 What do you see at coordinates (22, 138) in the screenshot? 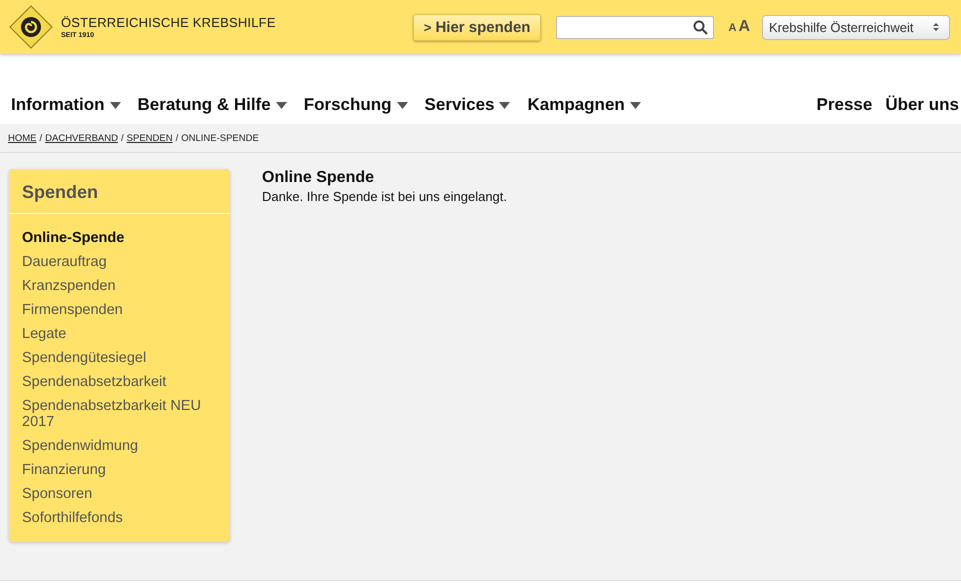
I see `breadcrumb-link: HOME` at bounding box center [22, 138].